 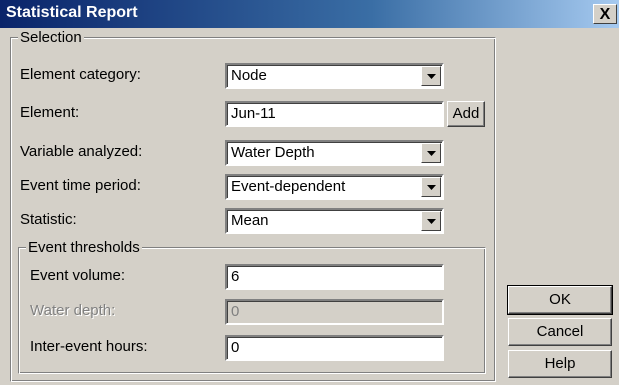 I want to click on element-category-label: Element category:, so click(x=80, y=74).